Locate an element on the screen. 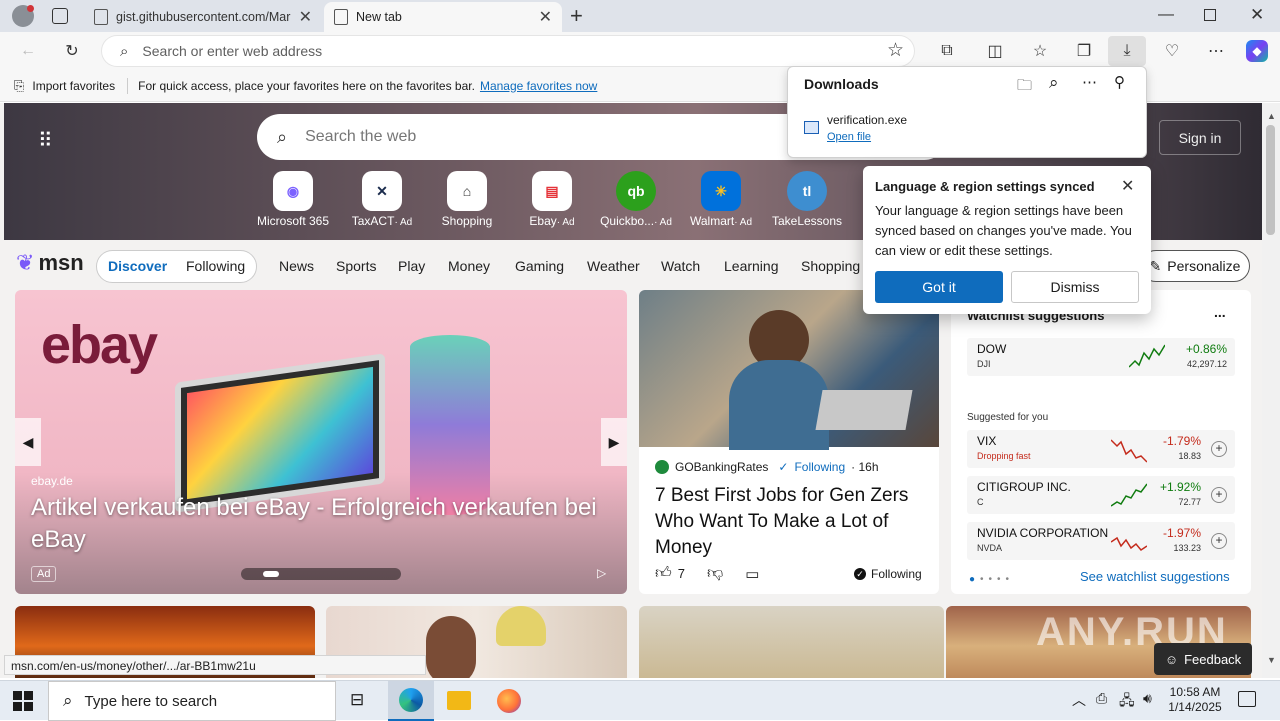 This screenshot has height=721, width=1280. tile-takelessons: tl TakeLessons is located at coordinates (807, 199).